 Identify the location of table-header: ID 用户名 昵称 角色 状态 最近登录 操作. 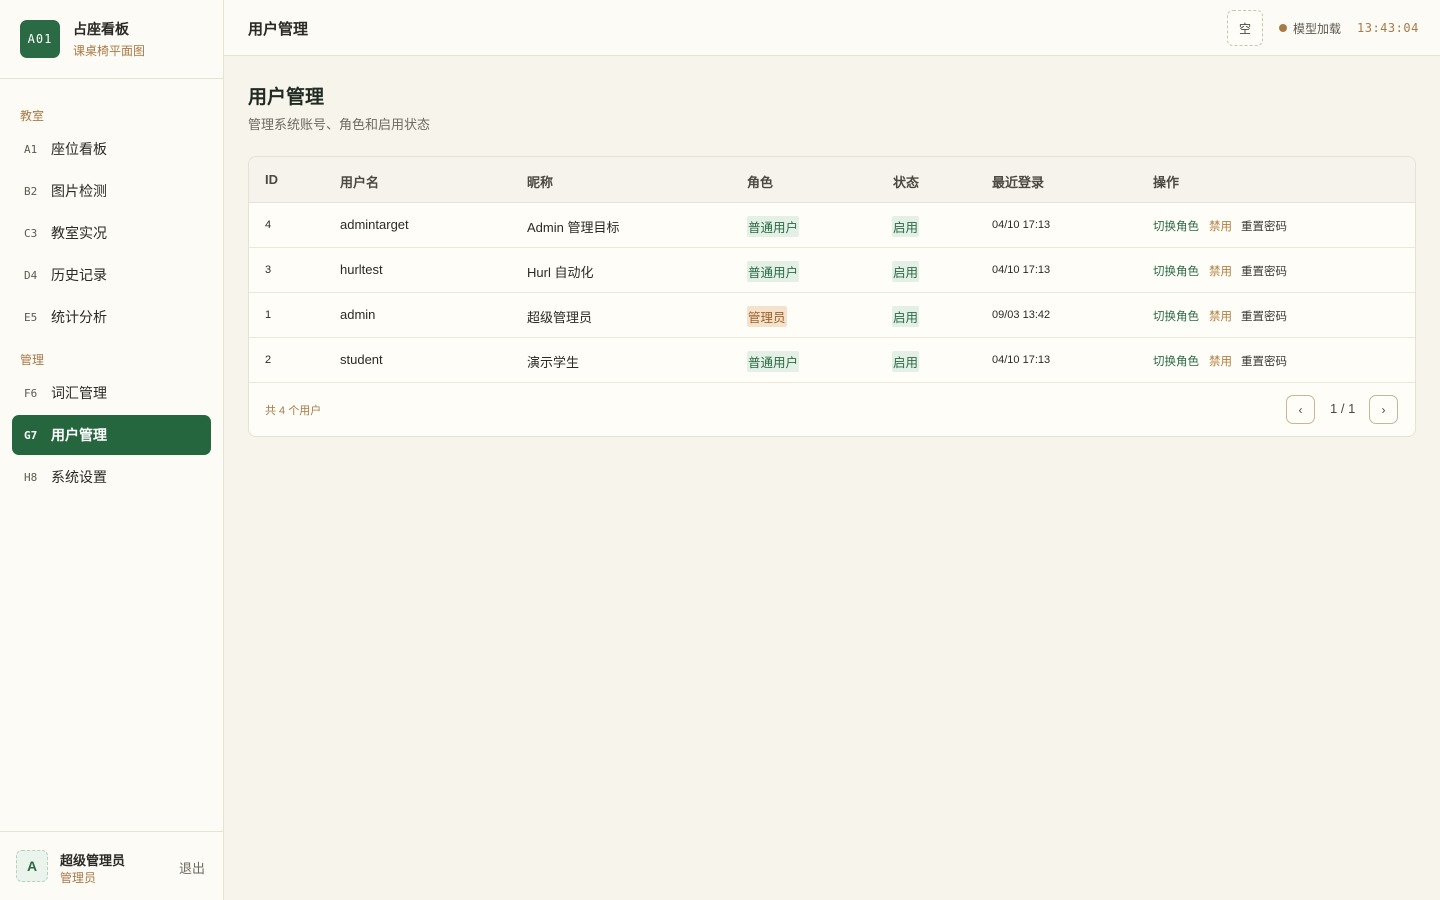
(832, 180).